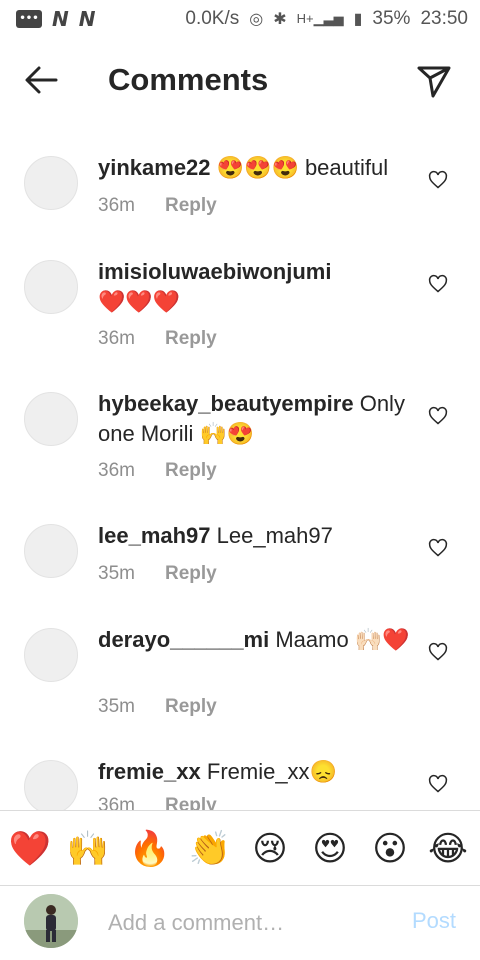  I want to click on raised-hands-emoji-button: 🙌, so click(88, 849).